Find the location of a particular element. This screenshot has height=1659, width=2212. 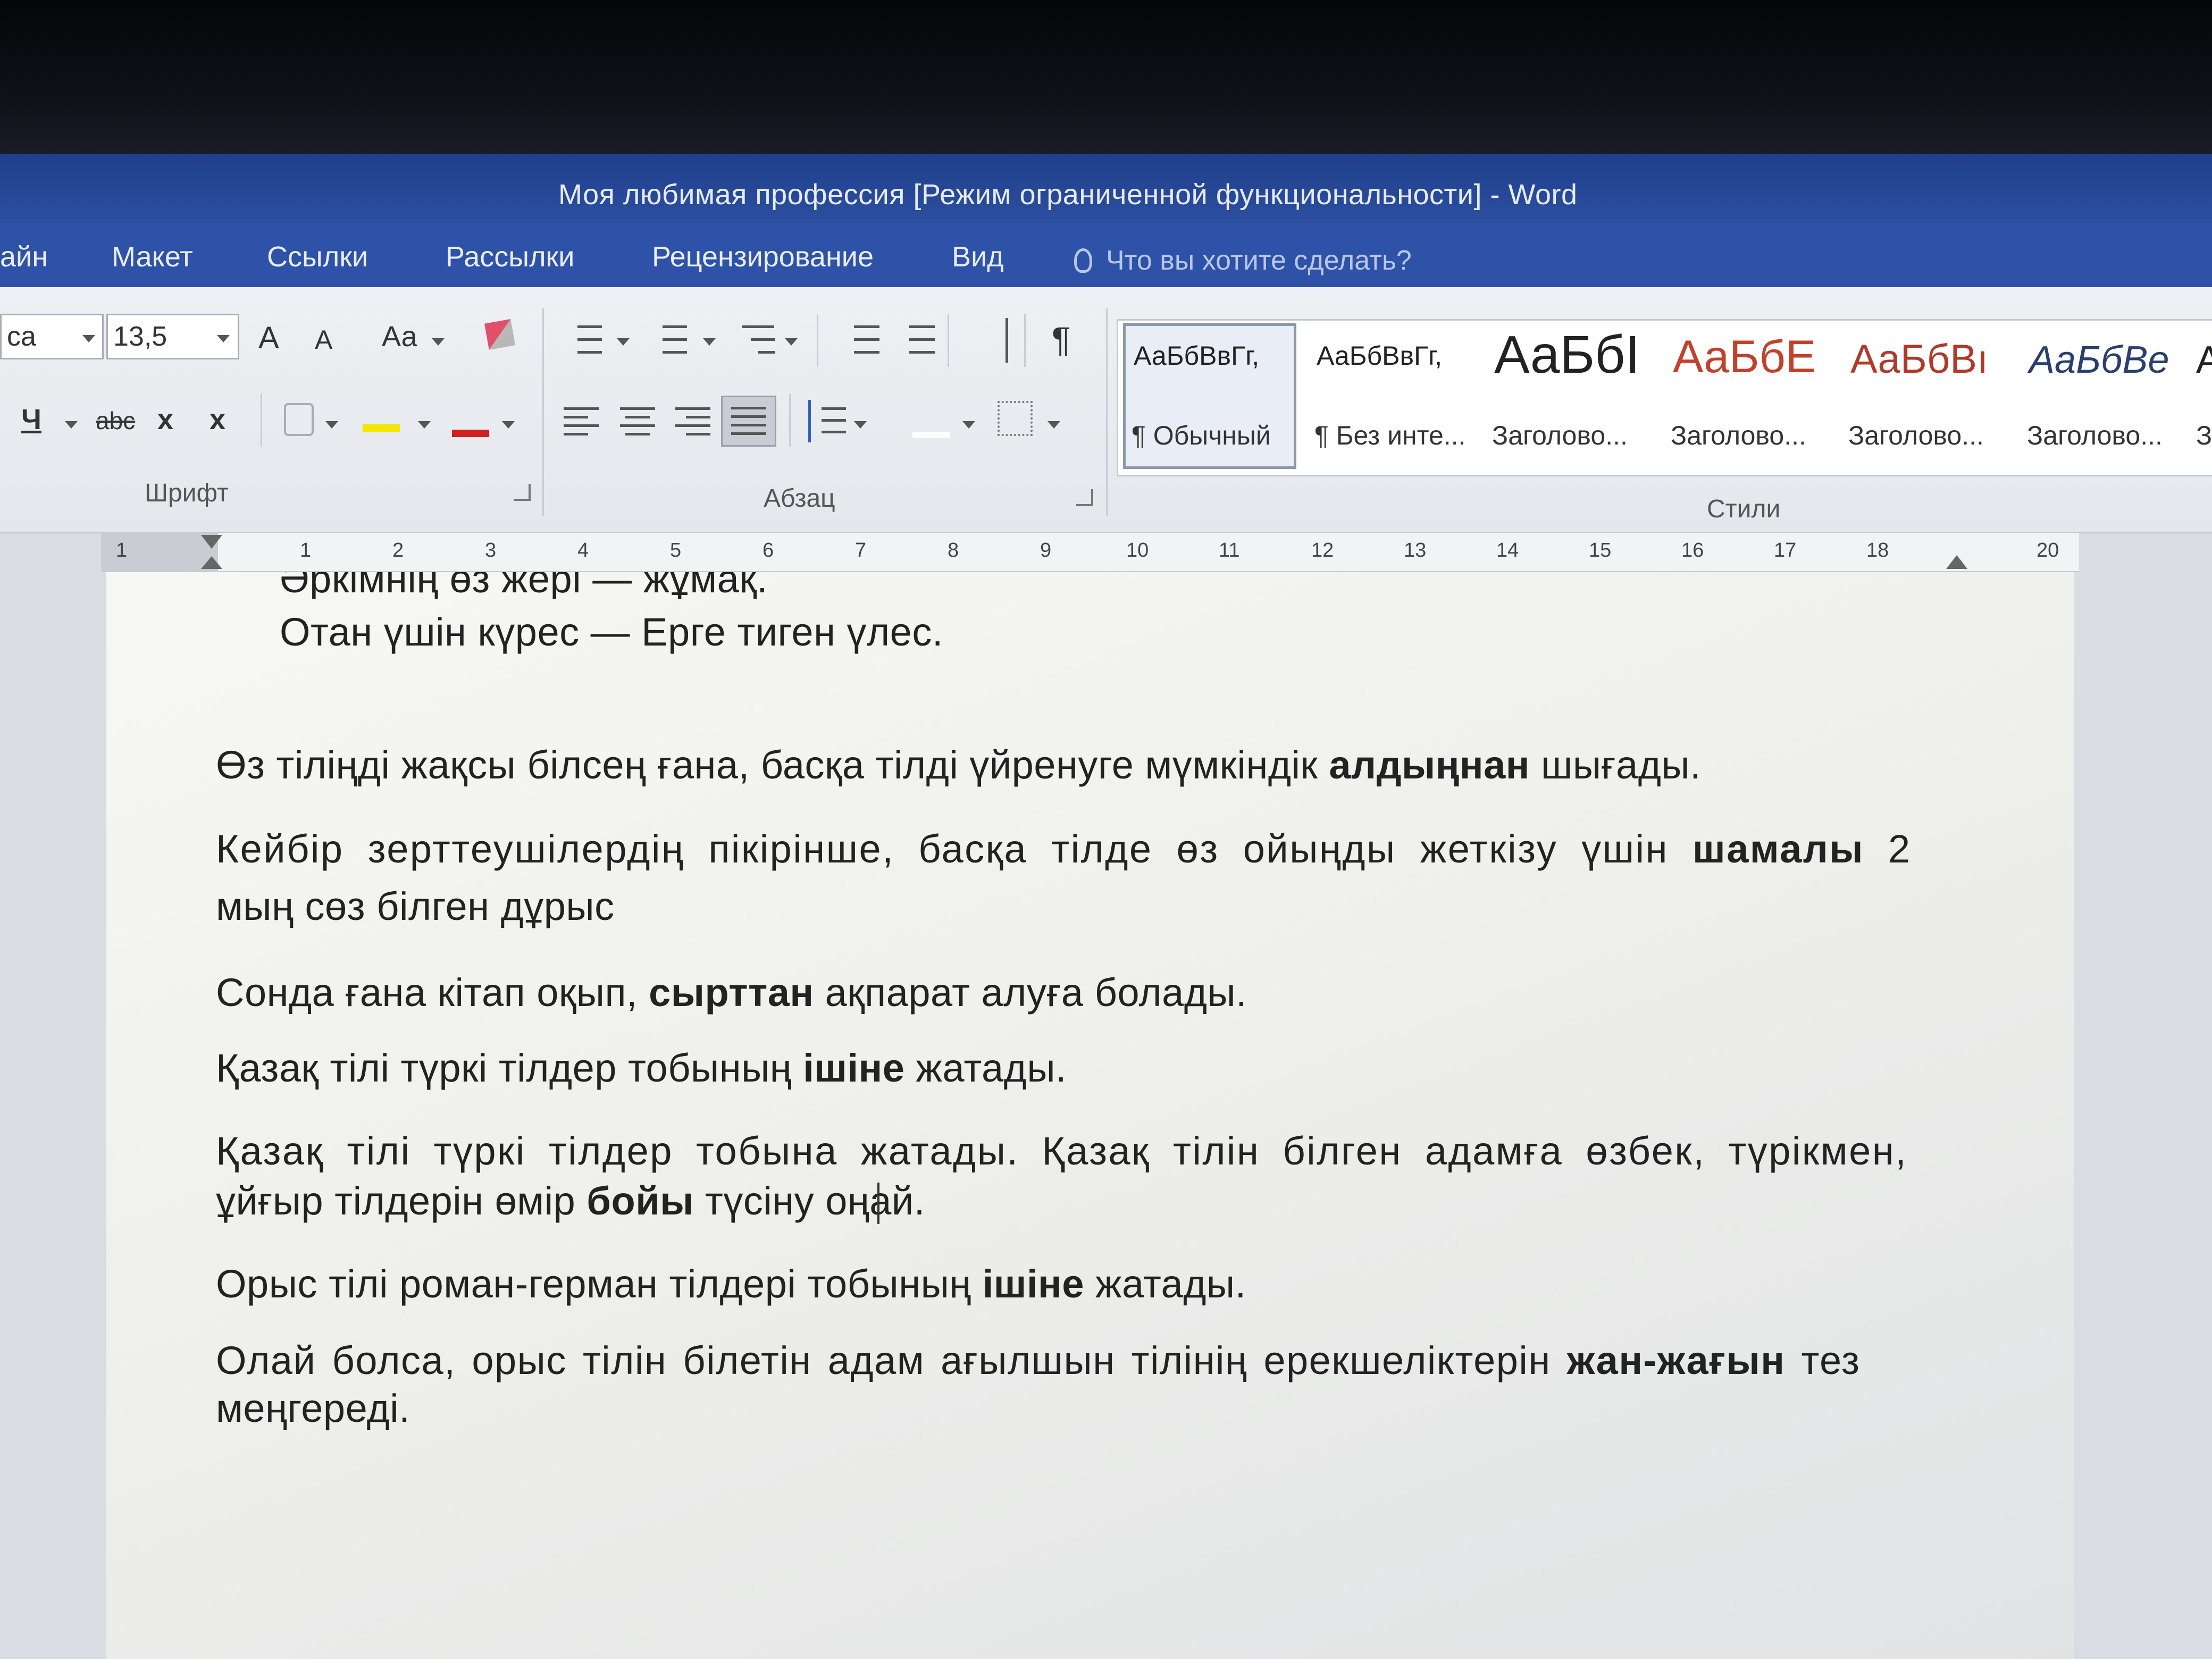

doc-paragraph: ұйғыр тілдерін өмір бойы түсіну оңай. is located at coordinates (570, 1201).